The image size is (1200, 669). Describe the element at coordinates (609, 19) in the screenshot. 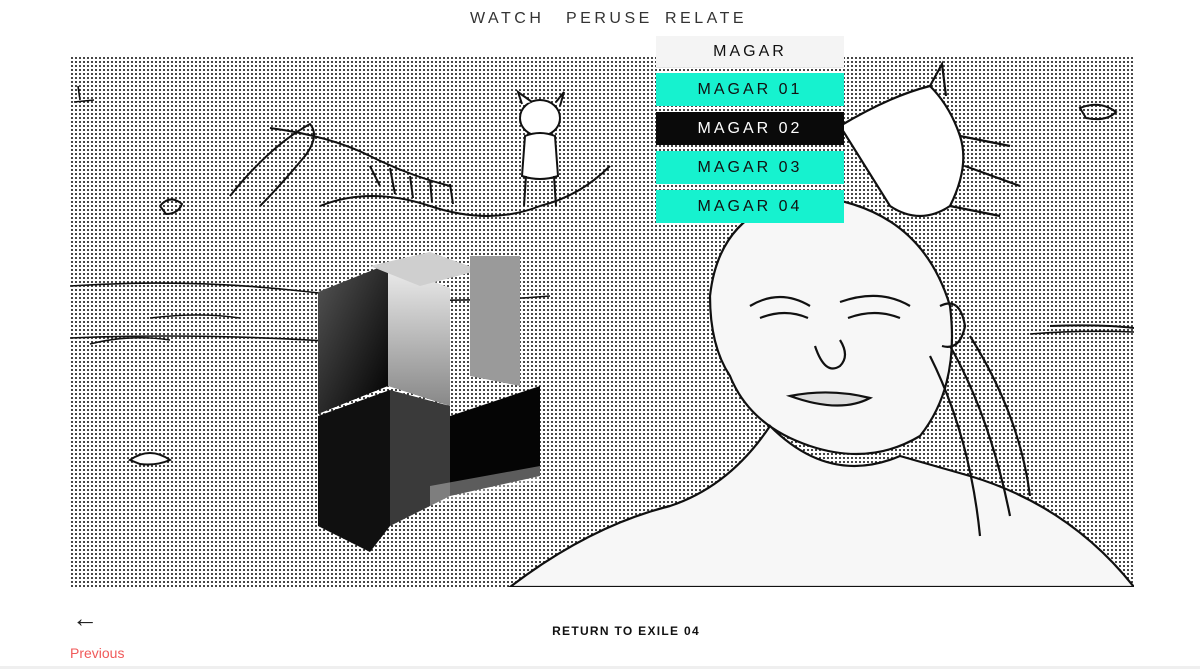

I see `nav-peruse: PERUSE` at that location.